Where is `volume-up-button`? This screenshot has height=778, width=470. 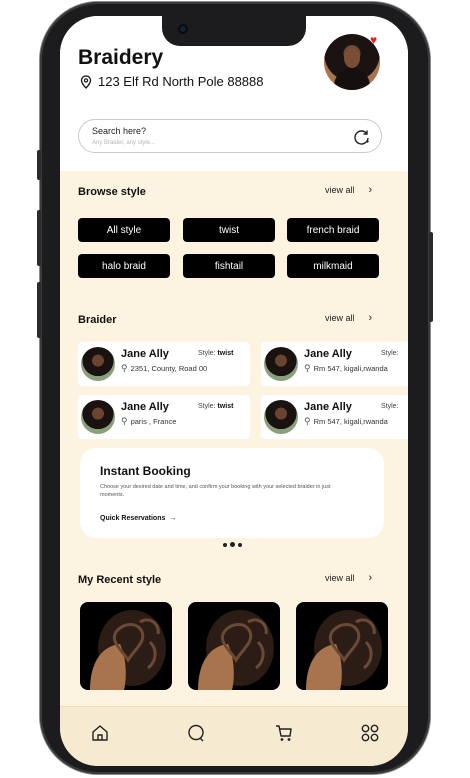 volume-up-button is located at coordinates (39, 238).